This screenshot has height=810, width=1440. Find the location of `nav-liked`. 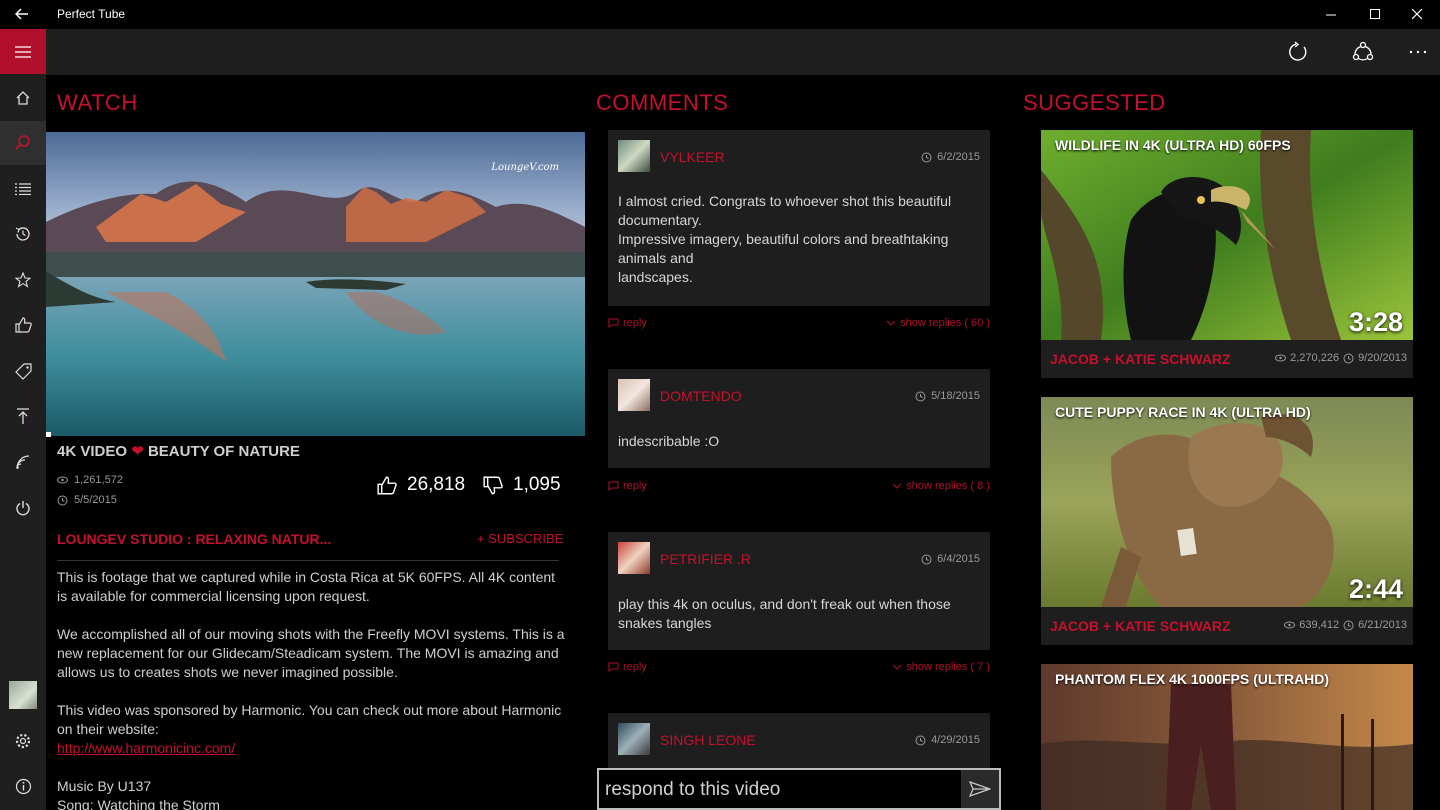

nav-liked is located at coordinates (23, 325).